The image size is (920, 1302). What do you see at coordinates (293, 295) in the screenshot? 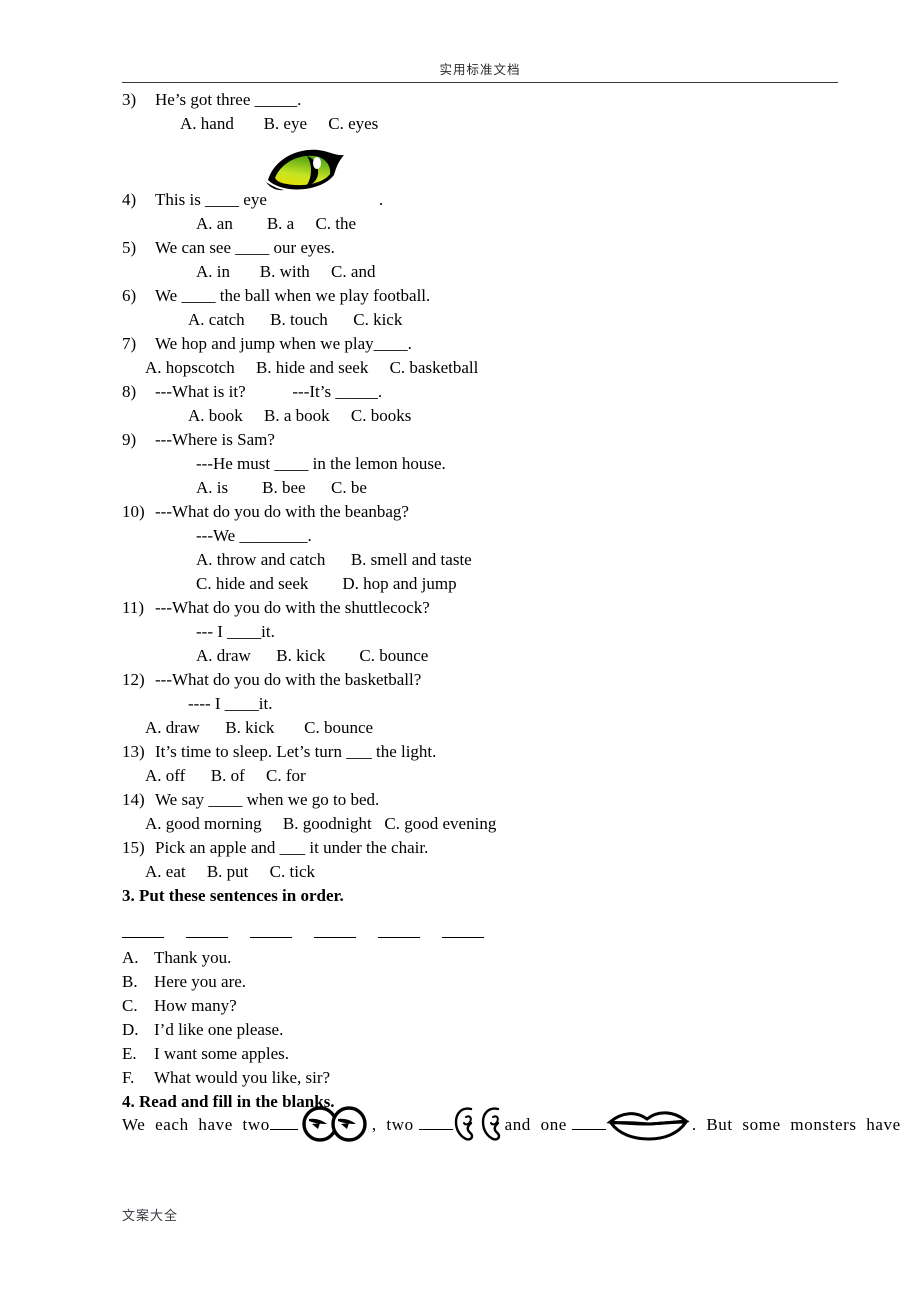
I see `question-6-text: We ____ the ball when we play football.` at bounding box center [293, 295].